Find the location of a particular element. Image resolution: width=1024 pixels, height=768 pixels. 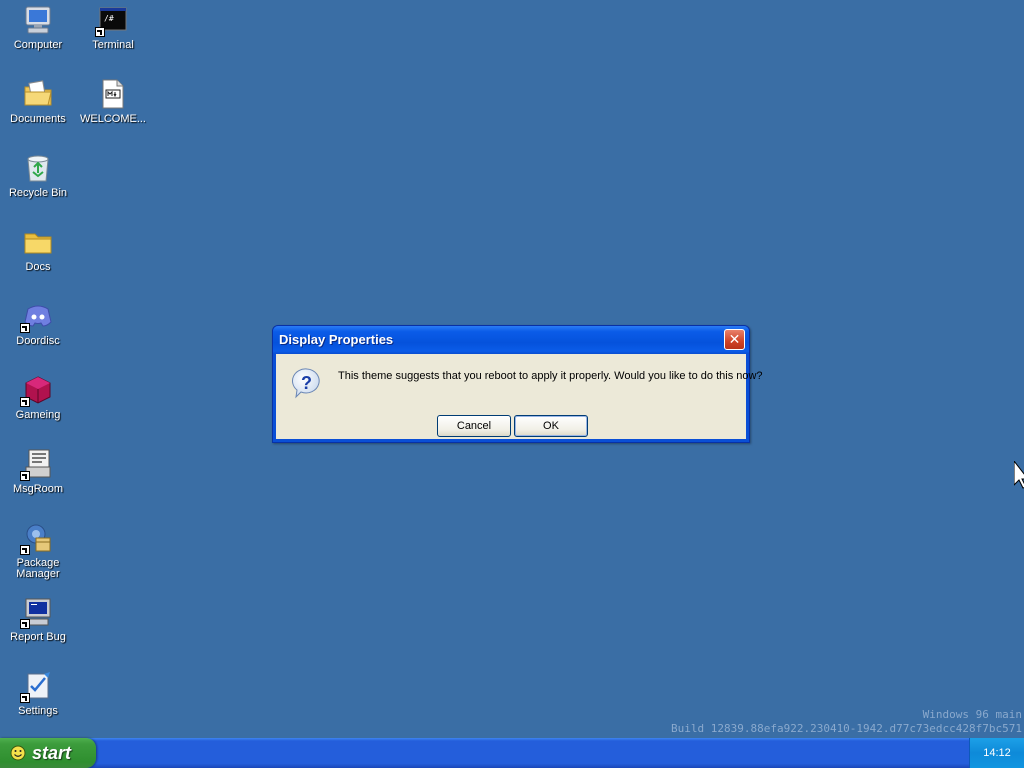

documents-icon is located at coordinates (38, 93).